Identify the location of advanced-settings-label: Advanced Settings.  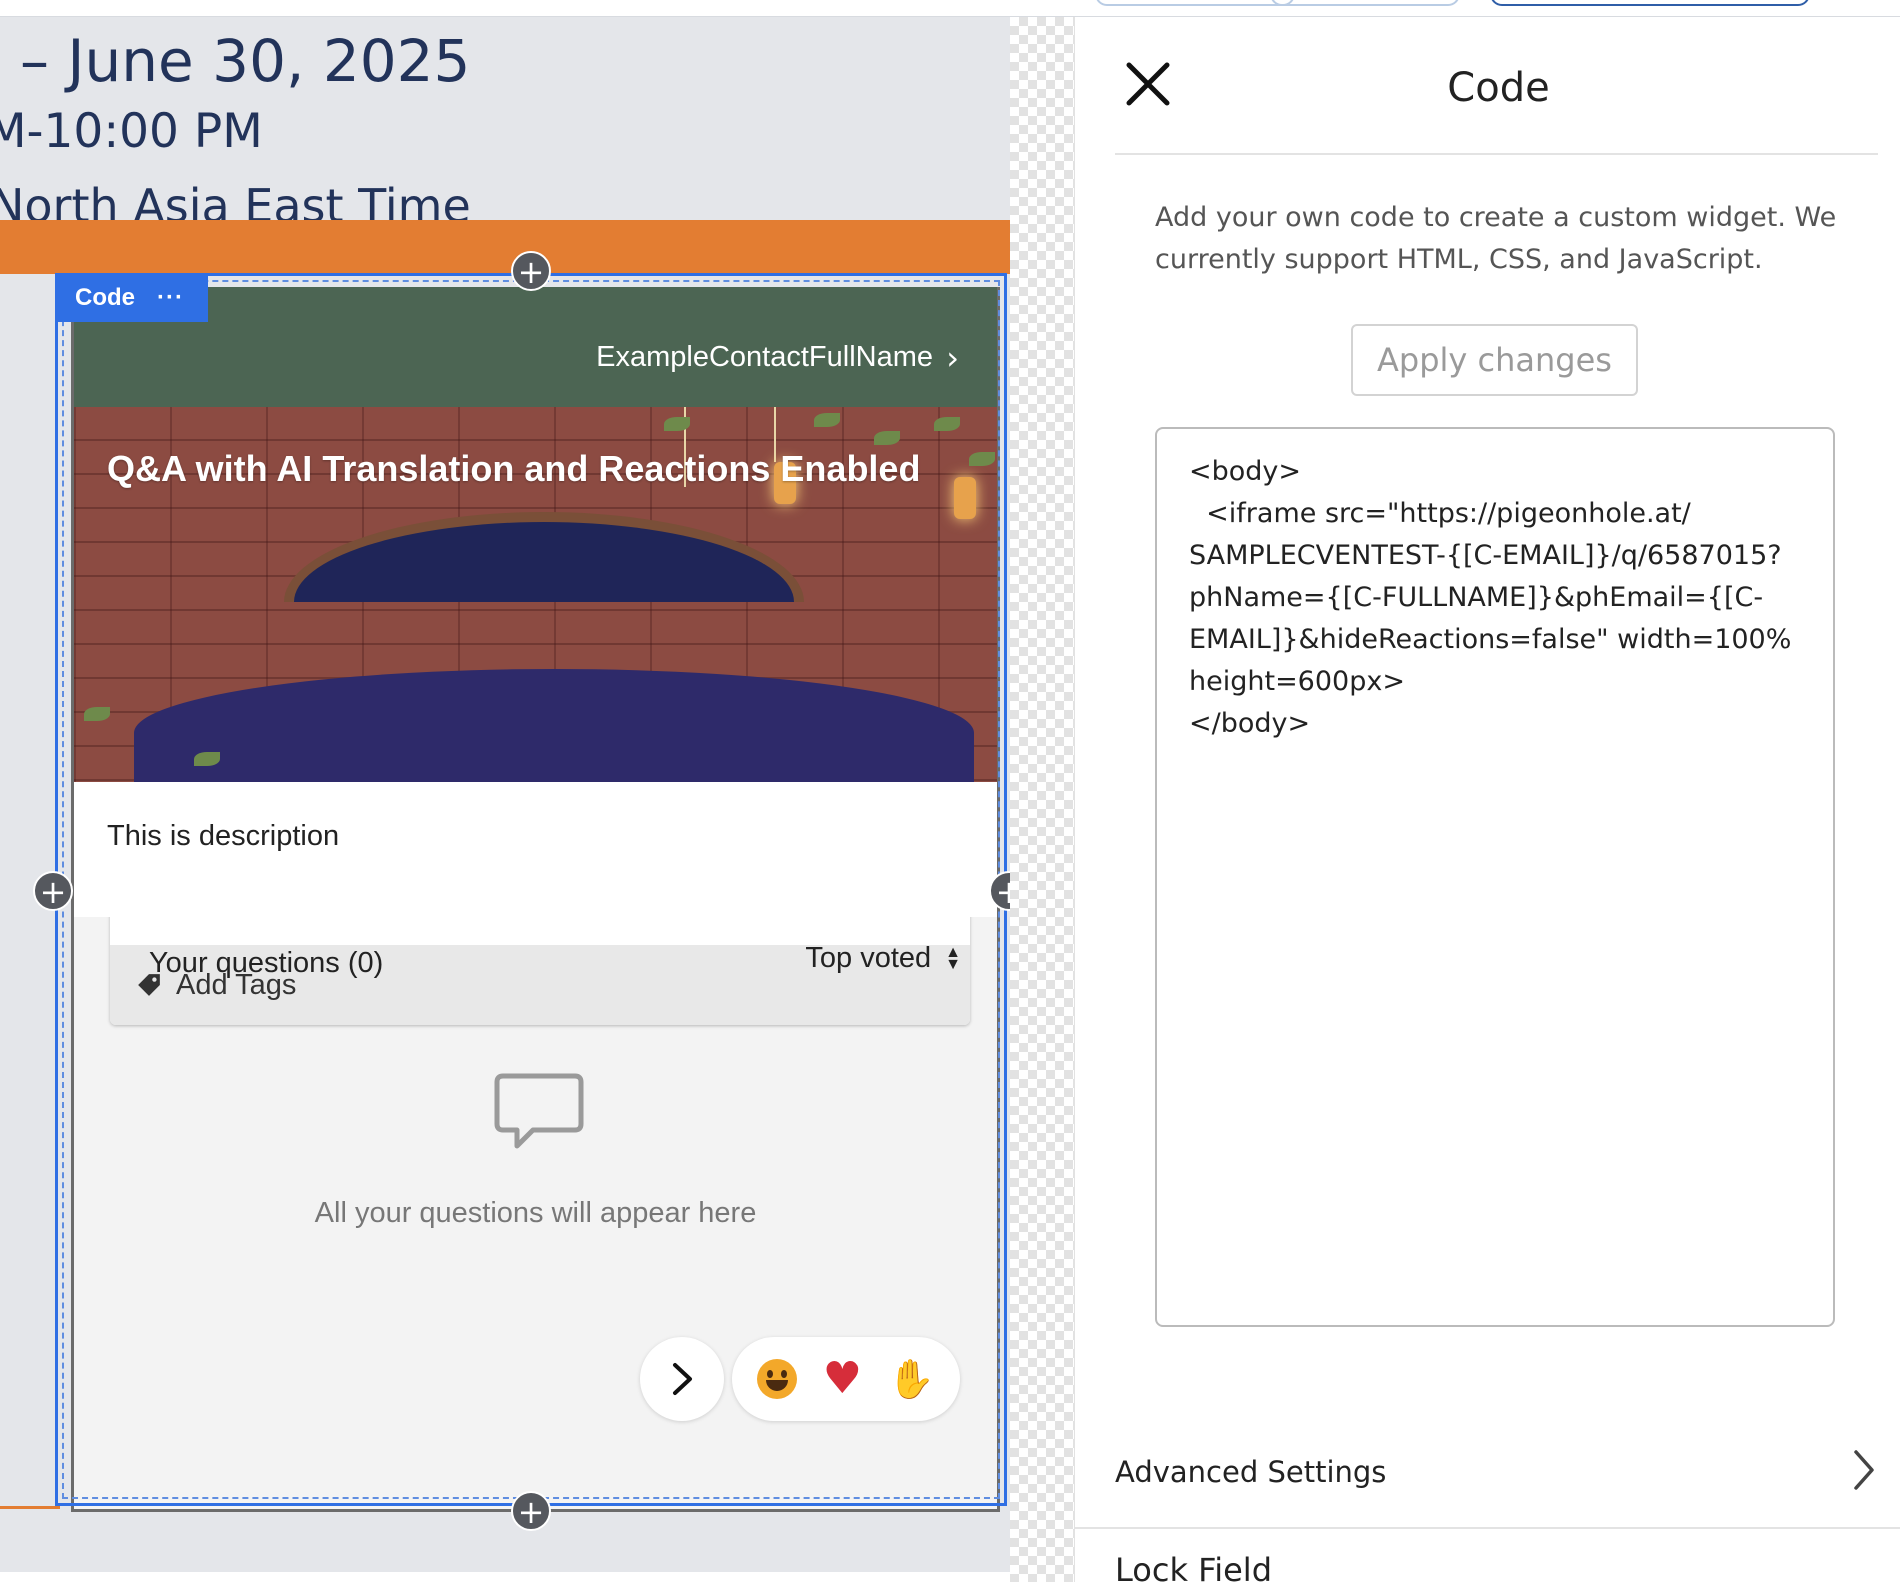
(1251, 1472).